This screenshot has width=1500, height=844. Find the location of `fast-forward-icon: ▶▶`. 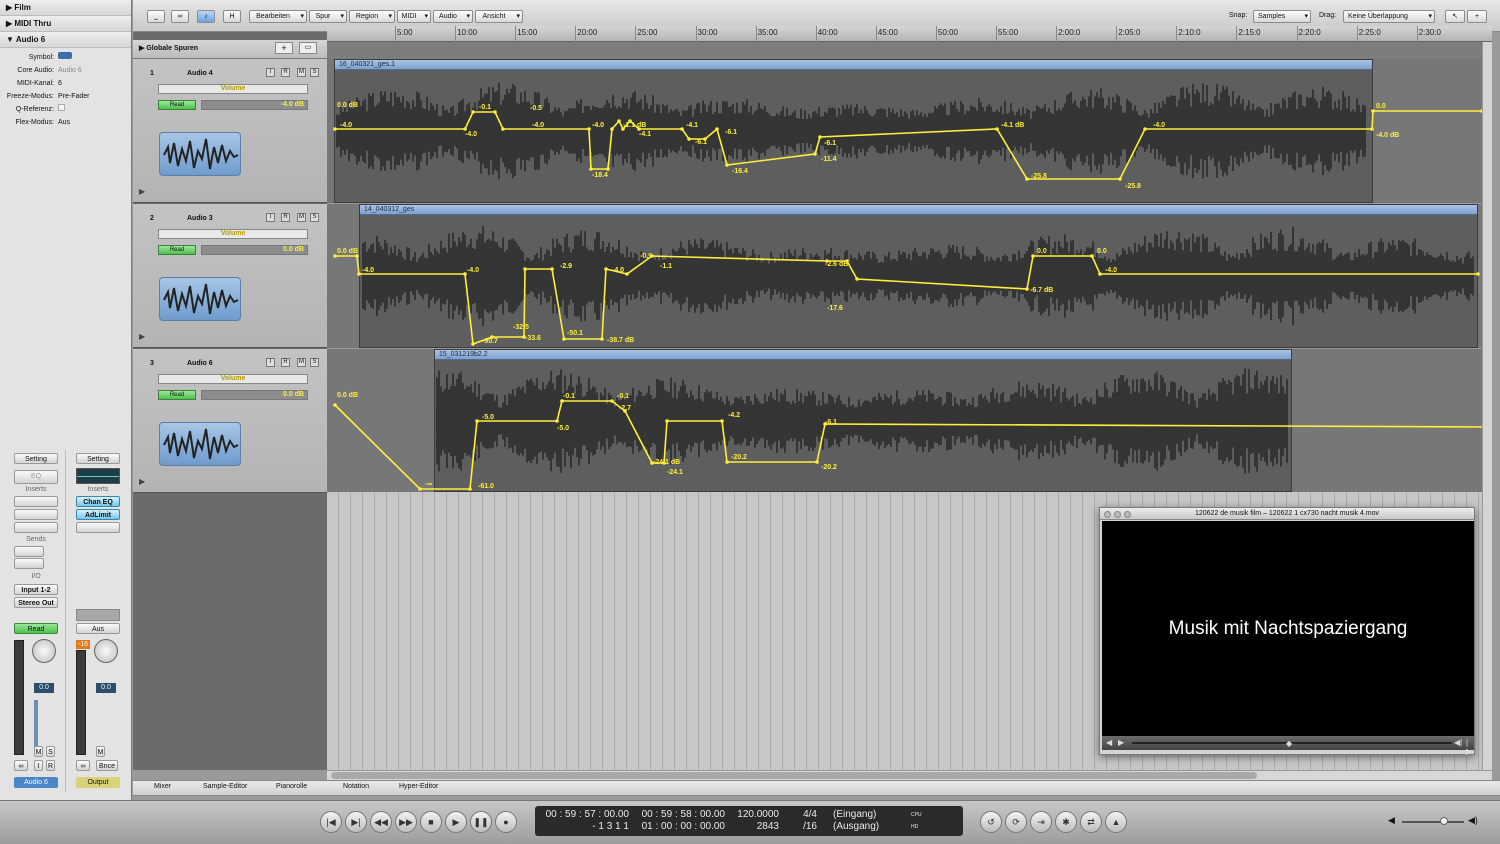

fast-forward-icon: ▶▶ is located at coordinates (406, 822).